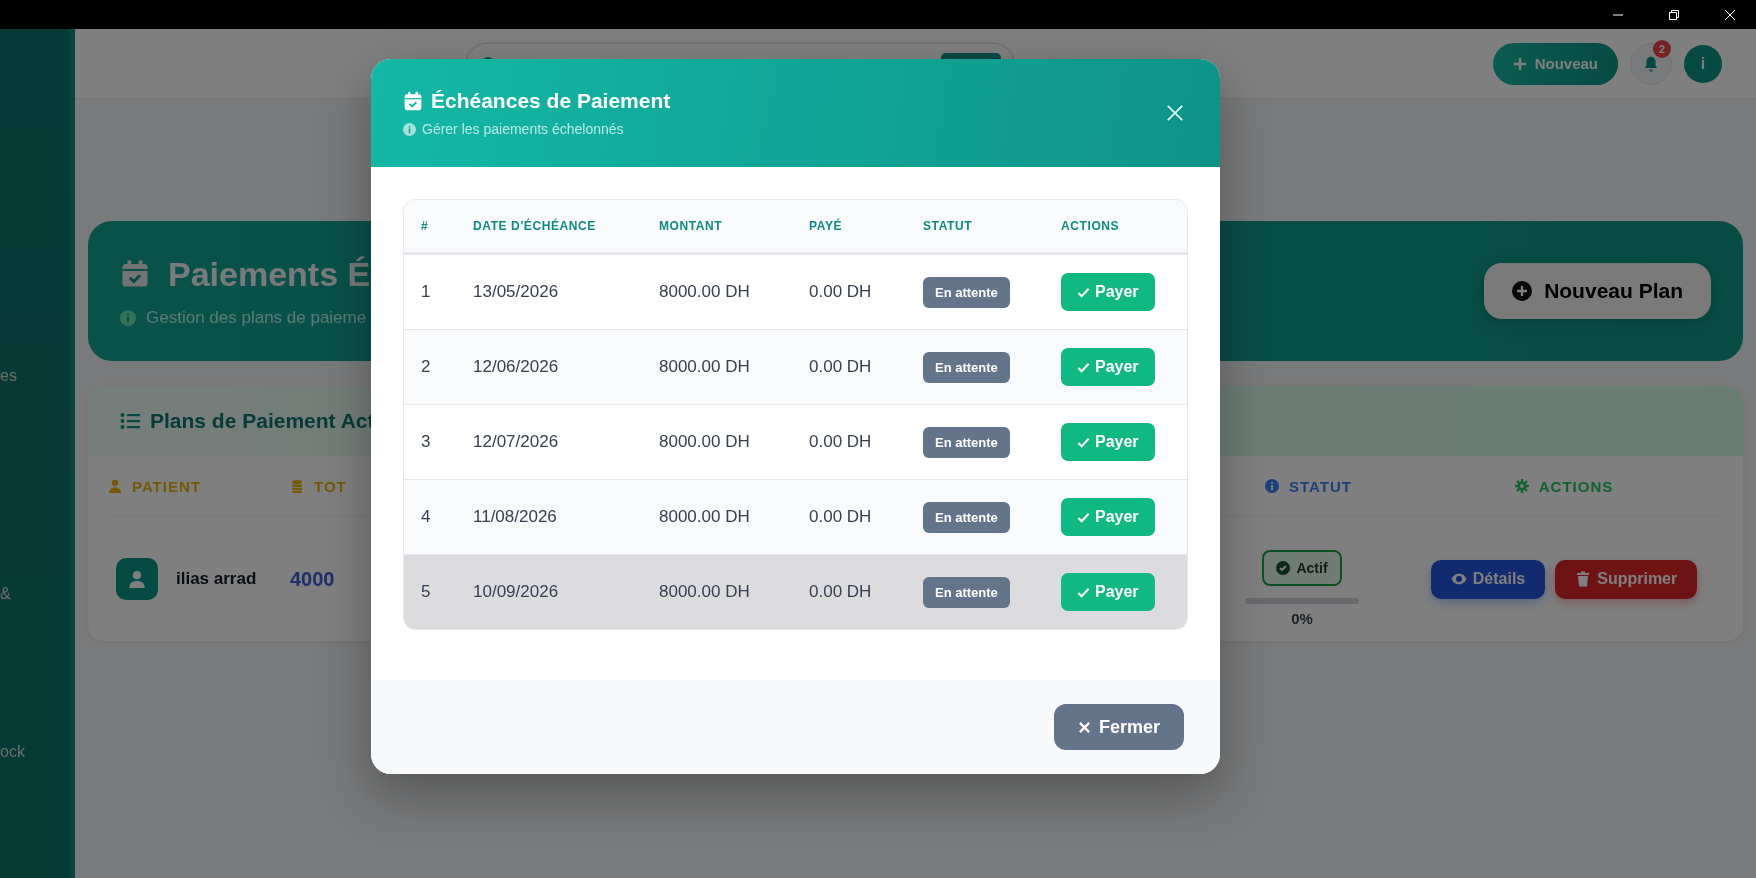  What do you see at coordinates (534, 226) in the screenshot?
I see `column-header: DATE D'ÉCHÉANCE` at bounding box center [534, 226].